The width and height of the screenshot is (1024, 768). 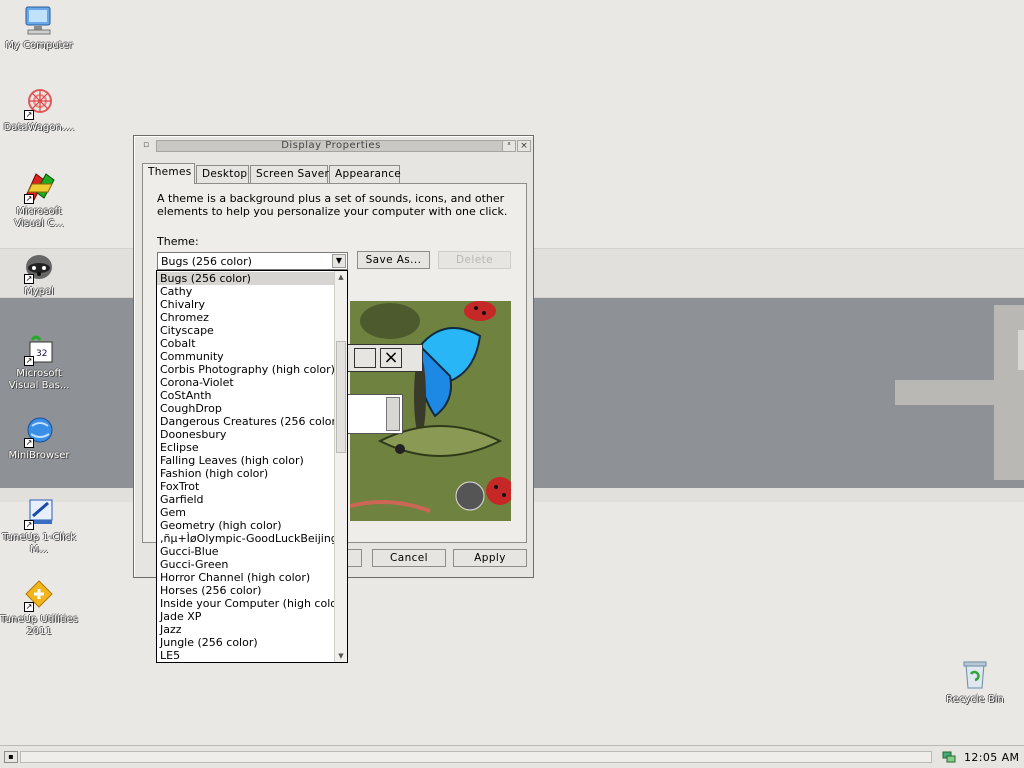 What do you see at coordinates (246, 512) in the screenshot?
I see `theme-option: Gem` at bounding box center [246, 512].